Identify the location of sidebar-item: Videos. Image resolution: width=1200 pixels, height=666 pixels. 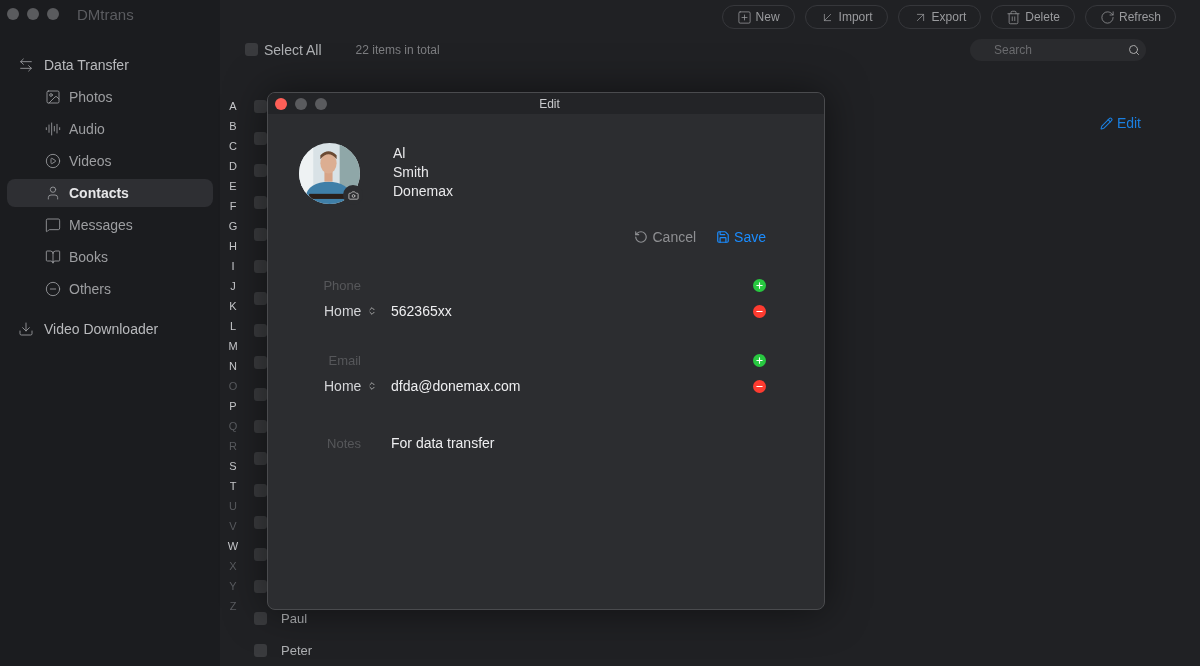
(110, 161).